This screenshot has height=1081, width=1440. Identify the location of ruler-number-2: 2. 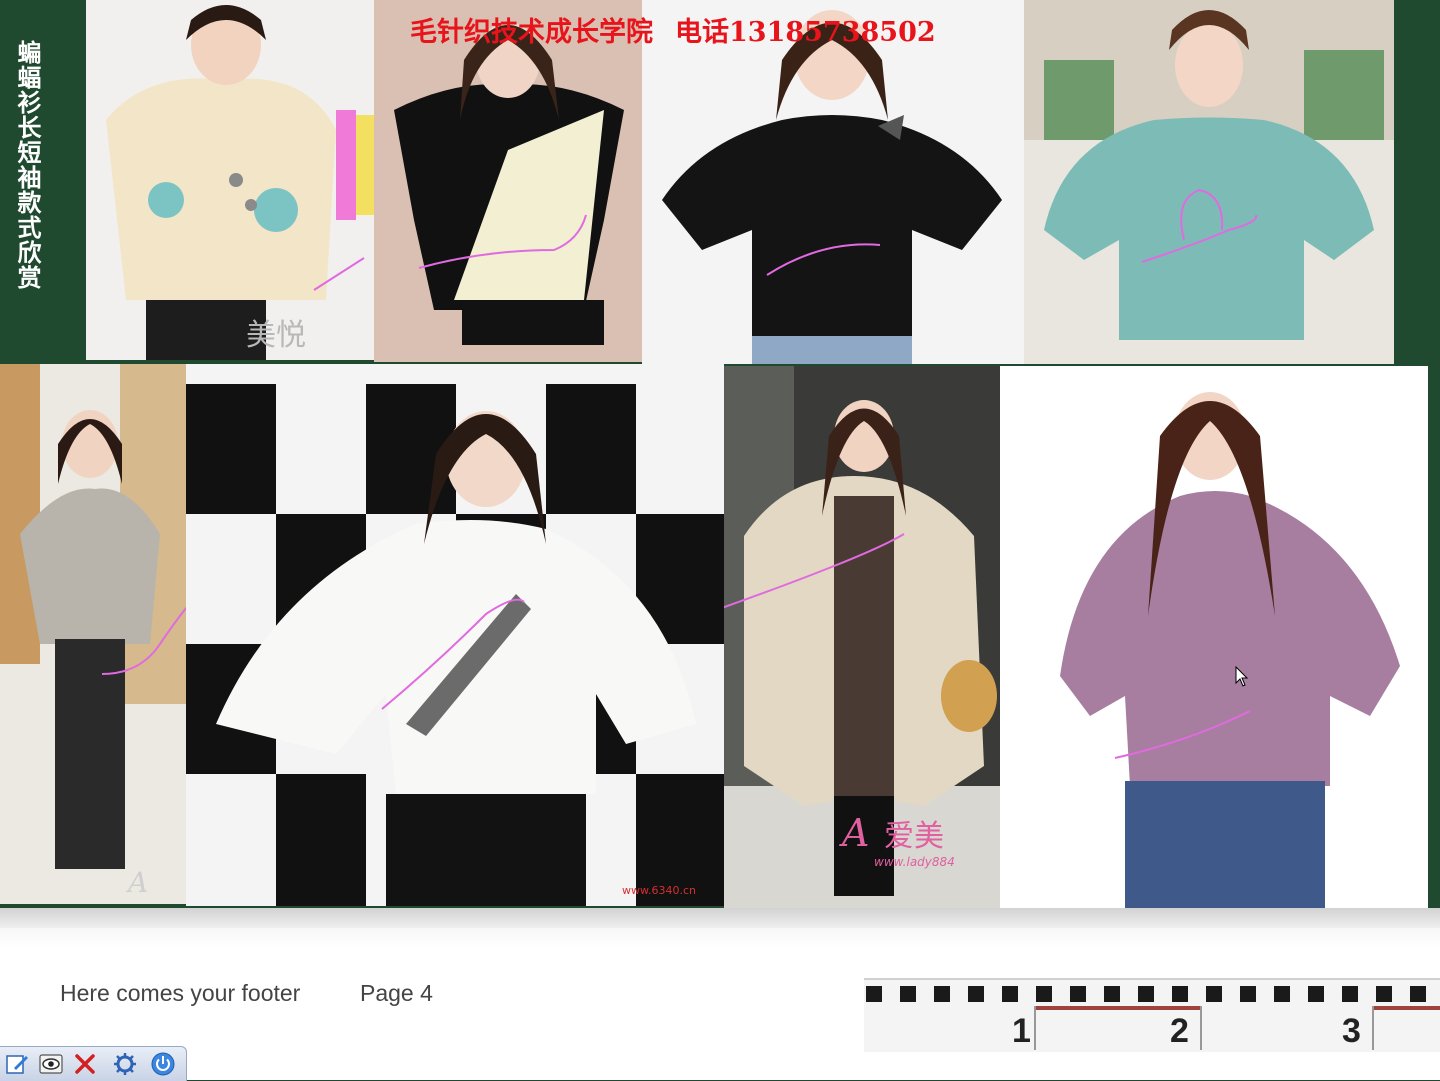
(1179, 1031).